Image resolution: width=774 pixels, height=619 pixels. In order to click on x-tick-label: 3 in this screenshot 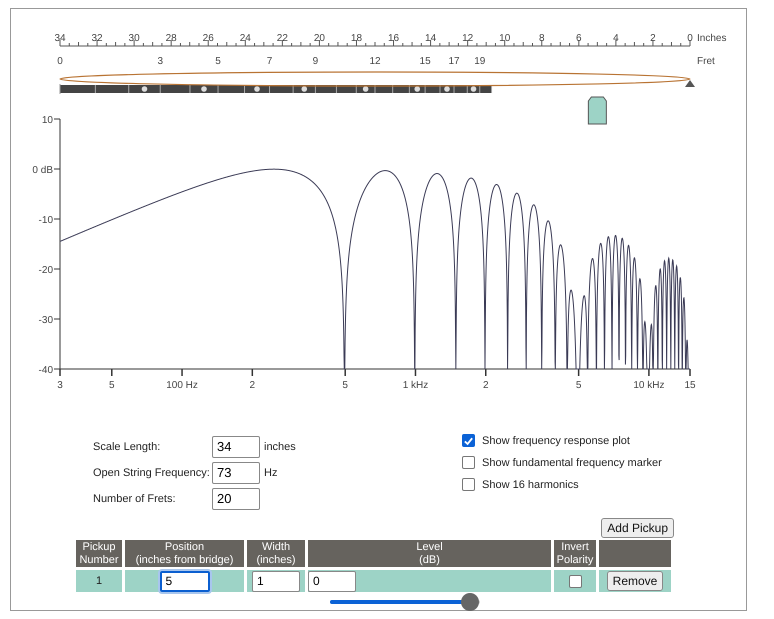, I will do `click(60, 385)`.